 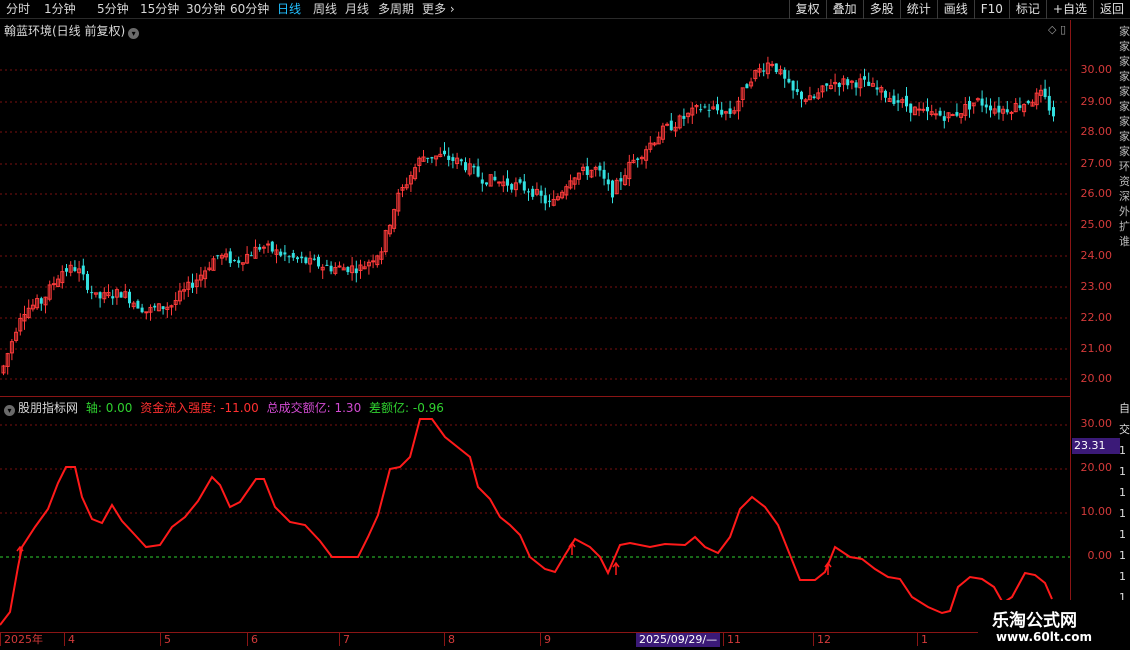 What do you see at coordinates (396, 9) in the screenshot?
I see `tab-multi-period: 多周期` at bounding box center [396, 9].